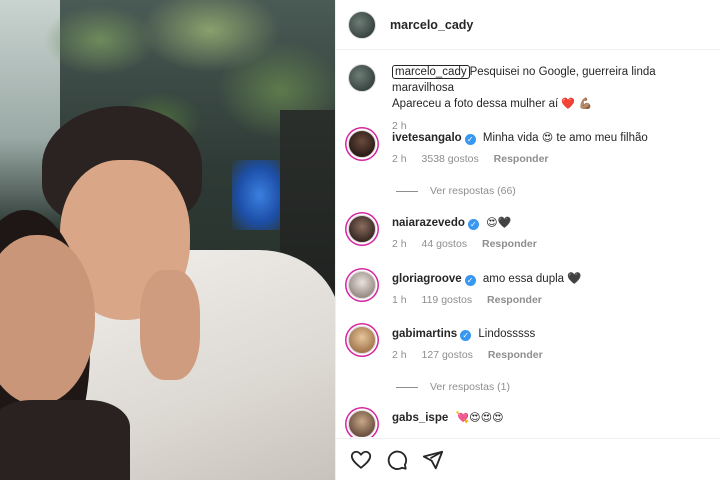 The width and height of the screenshot is (720, 480). I want to click on comment-text: amo essa dupla 🖤, so click(532, 279).